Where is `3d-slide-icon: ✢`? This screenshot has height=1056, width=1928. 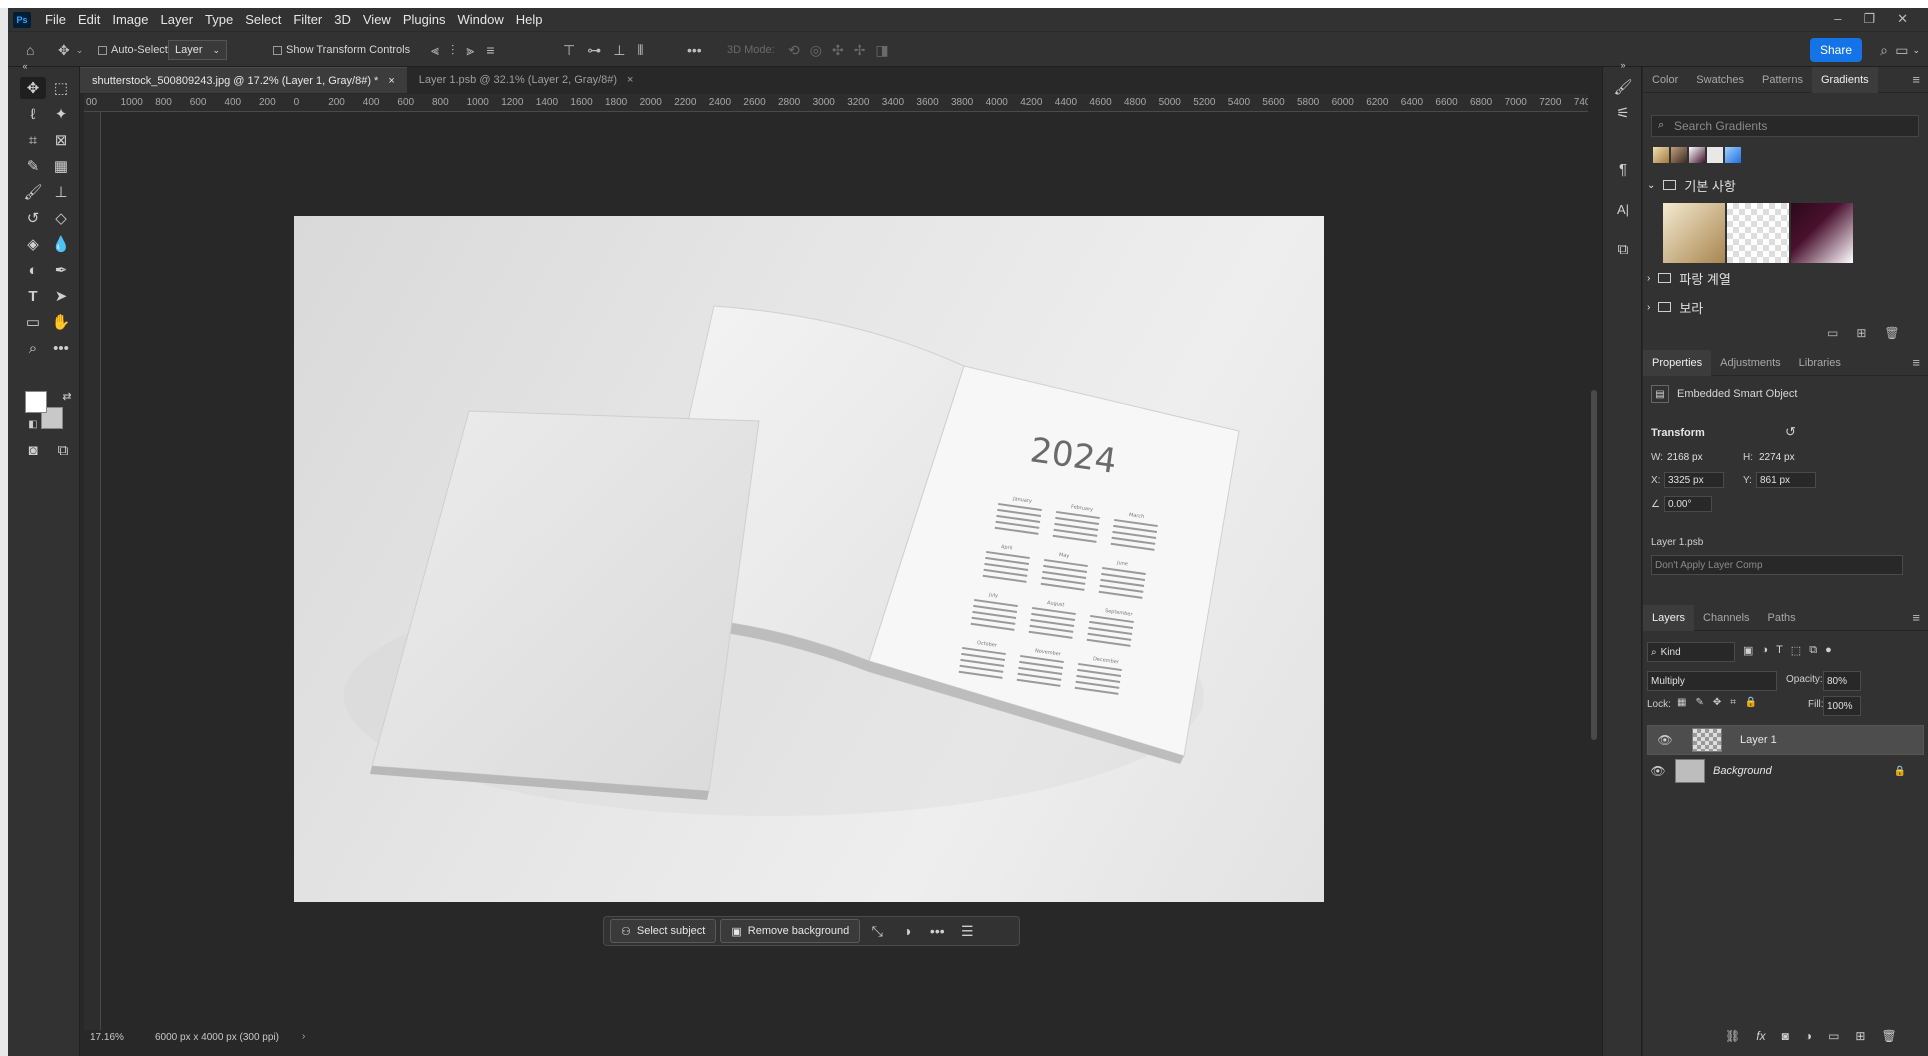 3d-slide-icon: ✢ is located at coordinates (860, 50).